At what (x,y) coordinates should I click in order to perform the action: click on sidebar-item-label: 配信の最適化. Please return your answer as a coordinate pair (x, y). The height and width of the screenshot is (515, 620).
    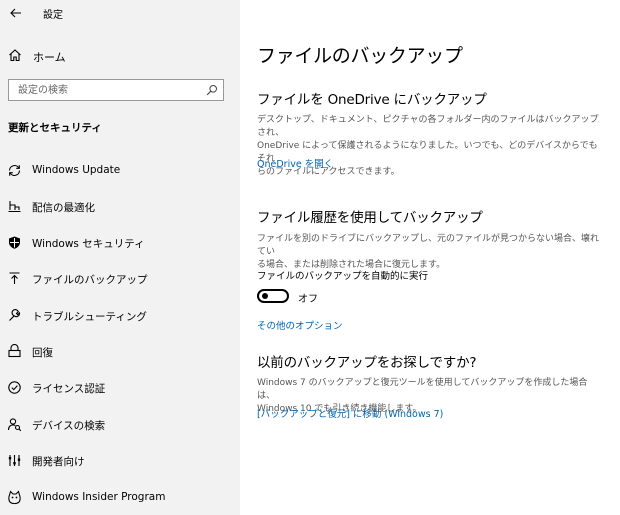
    Looking at the image, I should click on (63, 208).